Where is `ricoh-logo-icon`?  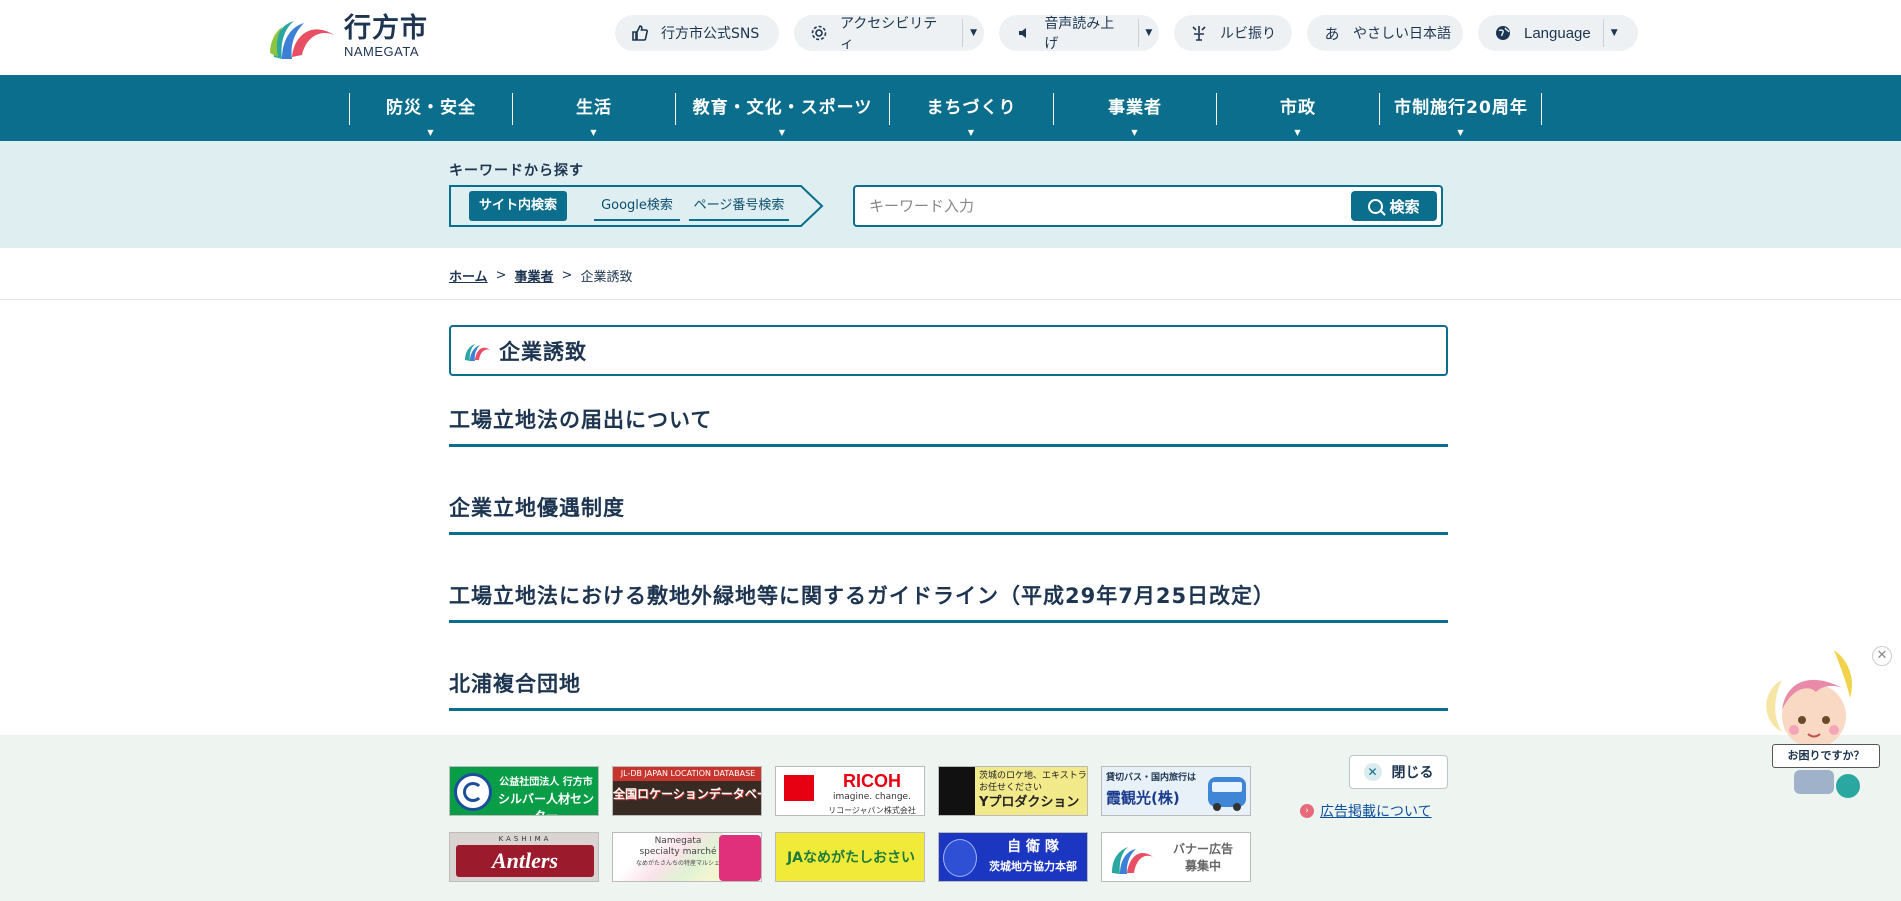 ricoh-logo-icon is located at coordinates (799, 788).